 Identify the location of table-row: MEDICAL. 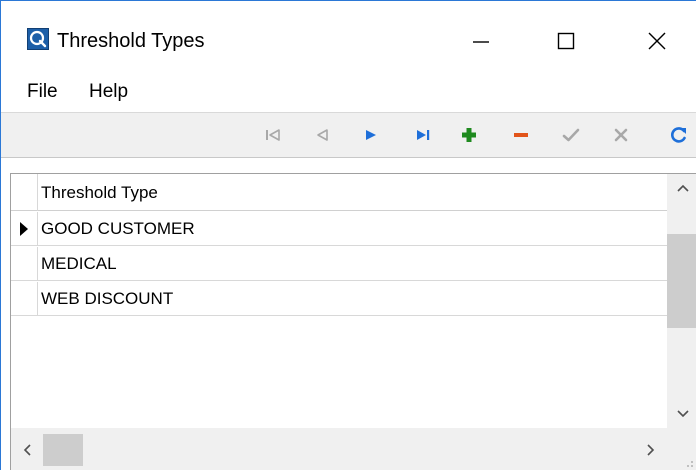
(339, 264).